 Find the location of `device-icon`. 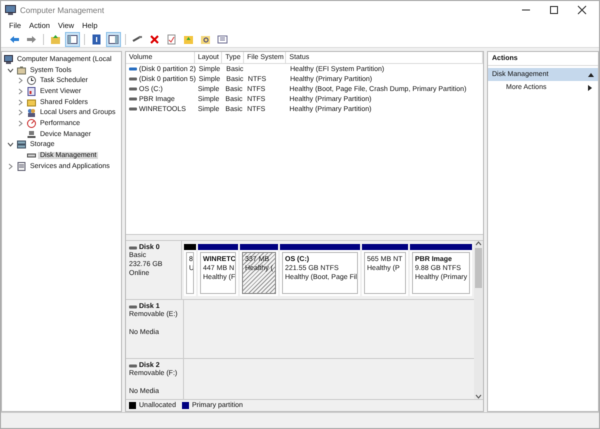

device-icon is located at coordinates (31, 134).